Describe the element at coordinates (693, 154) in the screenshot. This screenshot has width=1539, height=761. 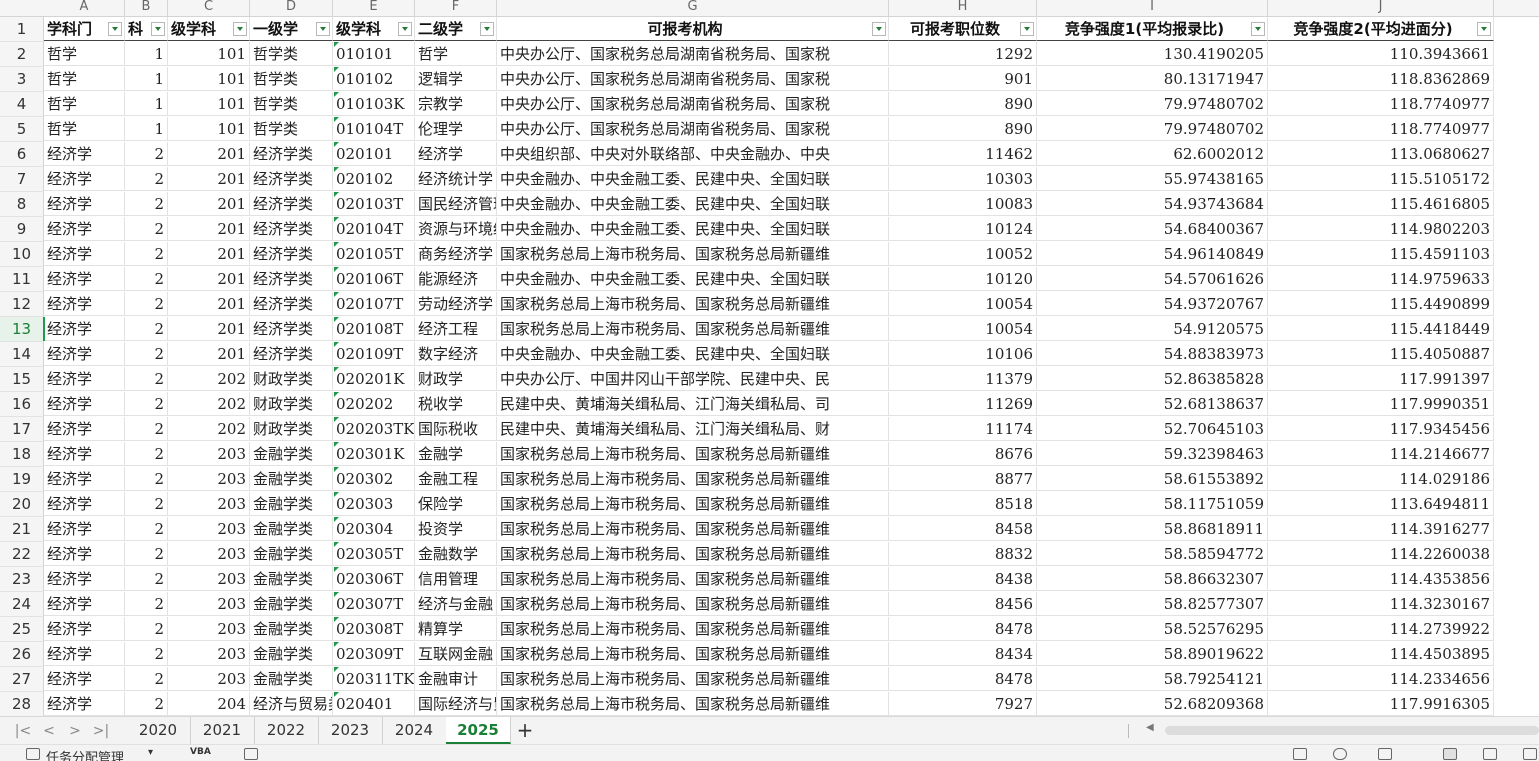
I see `table-cell: 中央组织部、中央对外联络部、中央金融办、中央` at that location.